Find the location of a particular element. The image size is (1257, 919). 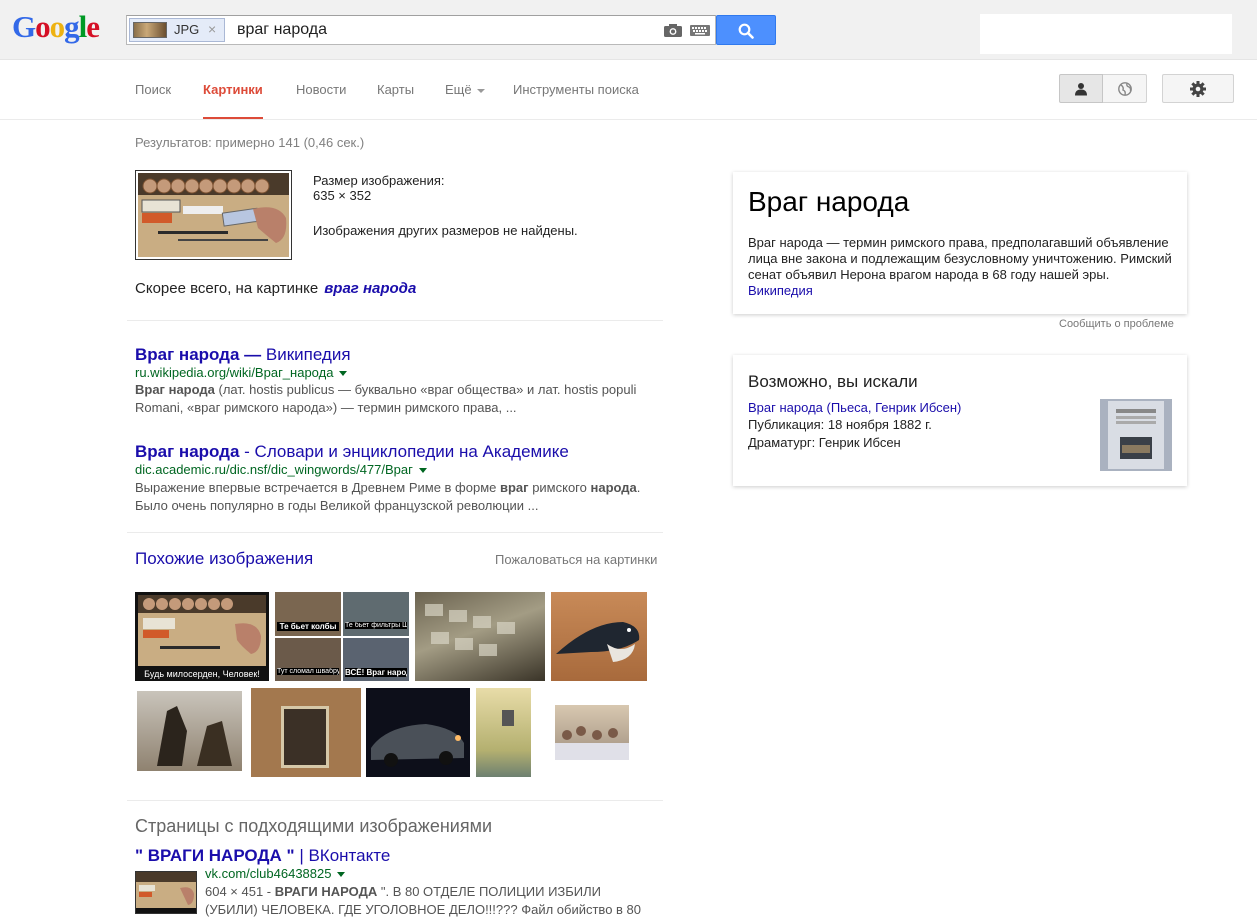

logo-letter: o is located at coordinates (57, 26).